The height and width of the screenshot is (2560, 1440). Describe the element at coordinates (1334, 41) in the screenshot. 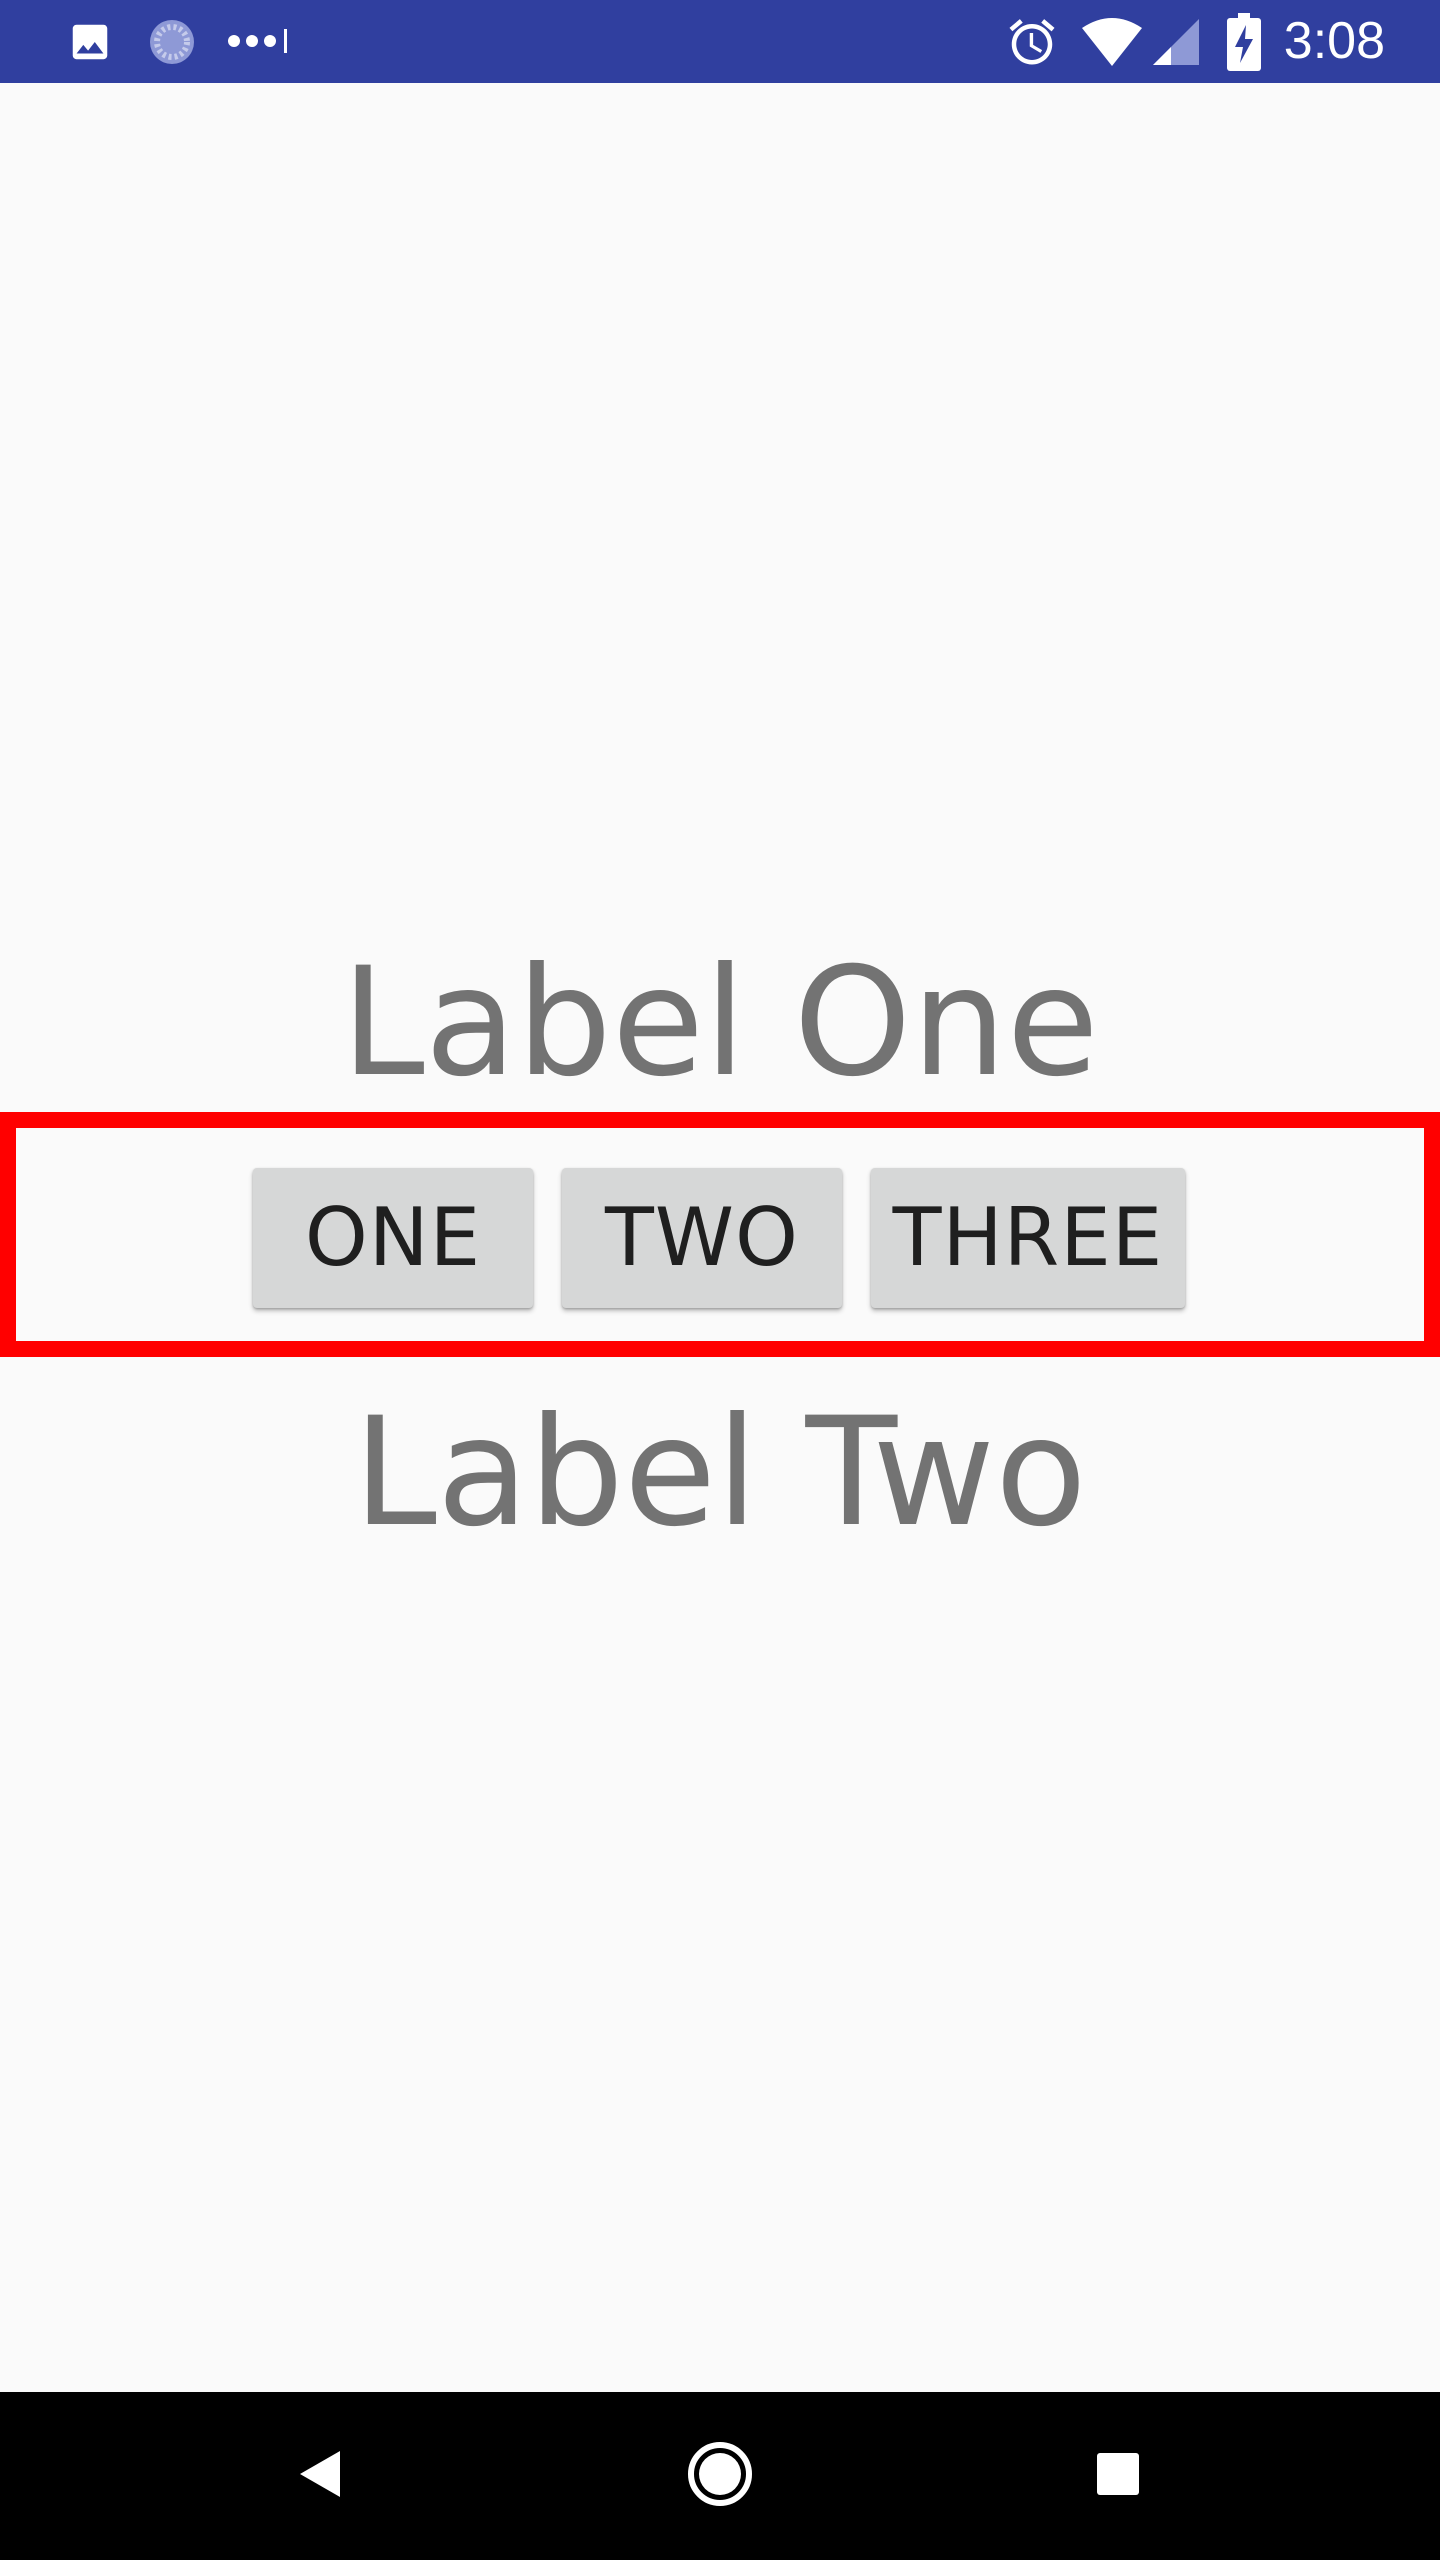

I see `status-time: 3:08` at that location.